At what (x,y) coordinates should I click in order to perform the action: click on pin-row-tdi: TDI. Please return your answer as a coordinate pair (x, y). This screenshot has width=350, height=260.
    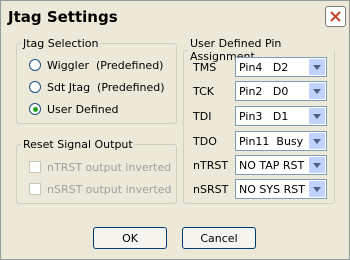
    Looking at the image, I should click on (215, 116).